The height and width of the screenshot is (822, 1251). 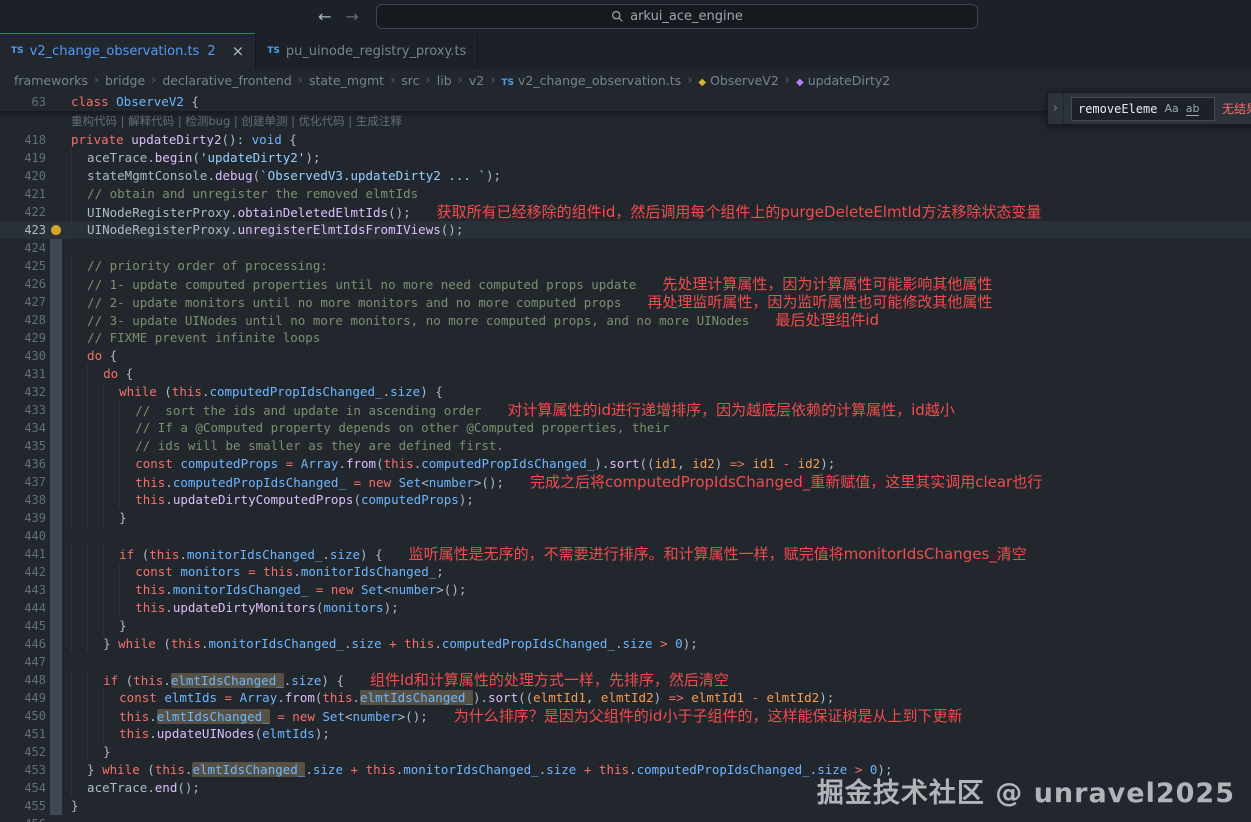 I want to click on find-replace-chevron-icon: ›, so click(x=1056, y=108).